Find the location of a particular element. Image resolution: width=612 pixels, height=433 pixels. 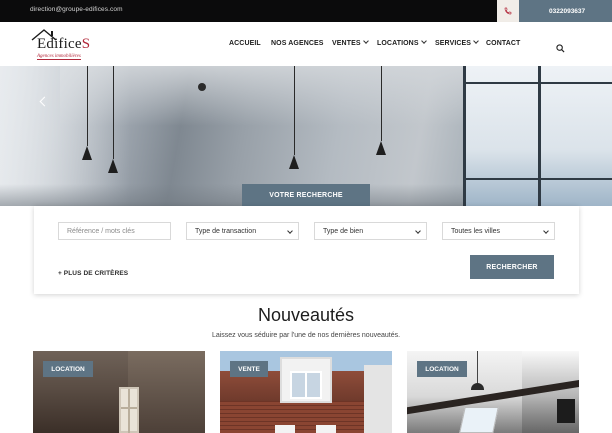

nav-contact: CONTACT is located at coordinates (503, 43).